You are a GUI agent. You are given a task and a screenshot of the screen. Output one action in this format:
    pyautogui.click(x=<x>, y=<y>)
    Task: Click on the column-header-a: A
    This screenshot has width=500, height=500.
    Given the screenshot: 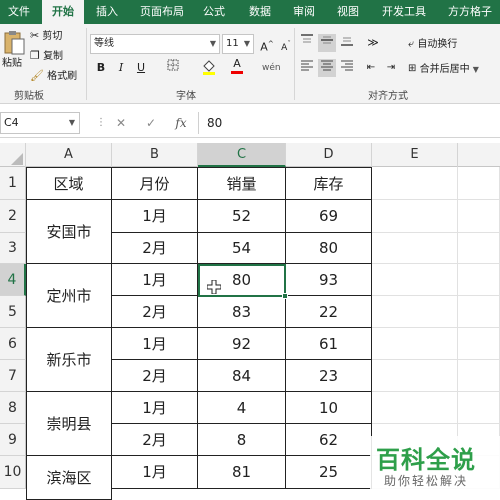 What is the action you would take?
    pyautogui.click(x=69, y=155)
    